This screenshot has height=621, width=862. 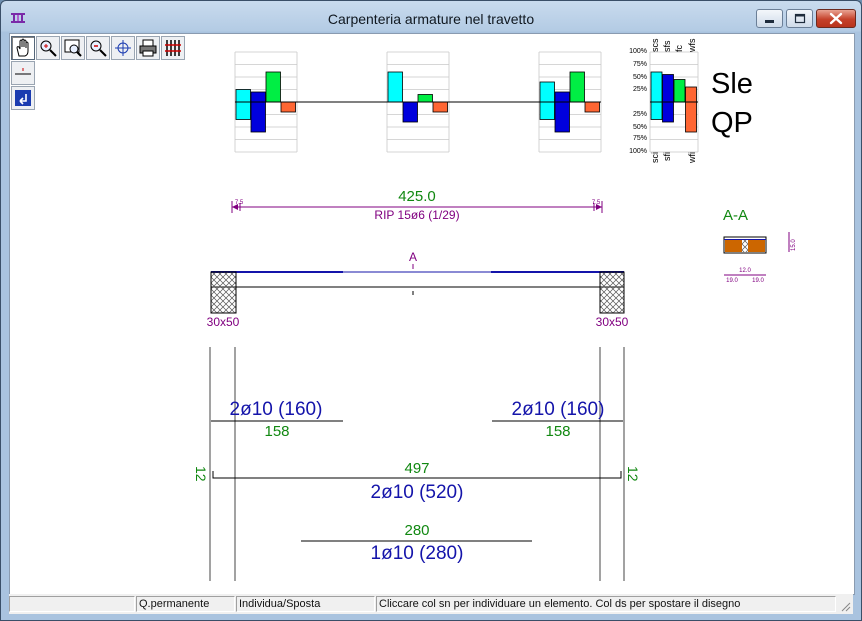 What do you see at coordinates (673, 158) in the screenshot?
I see `check-labels-bottom: sci sfi wfi` at bounding box center [673, 158].